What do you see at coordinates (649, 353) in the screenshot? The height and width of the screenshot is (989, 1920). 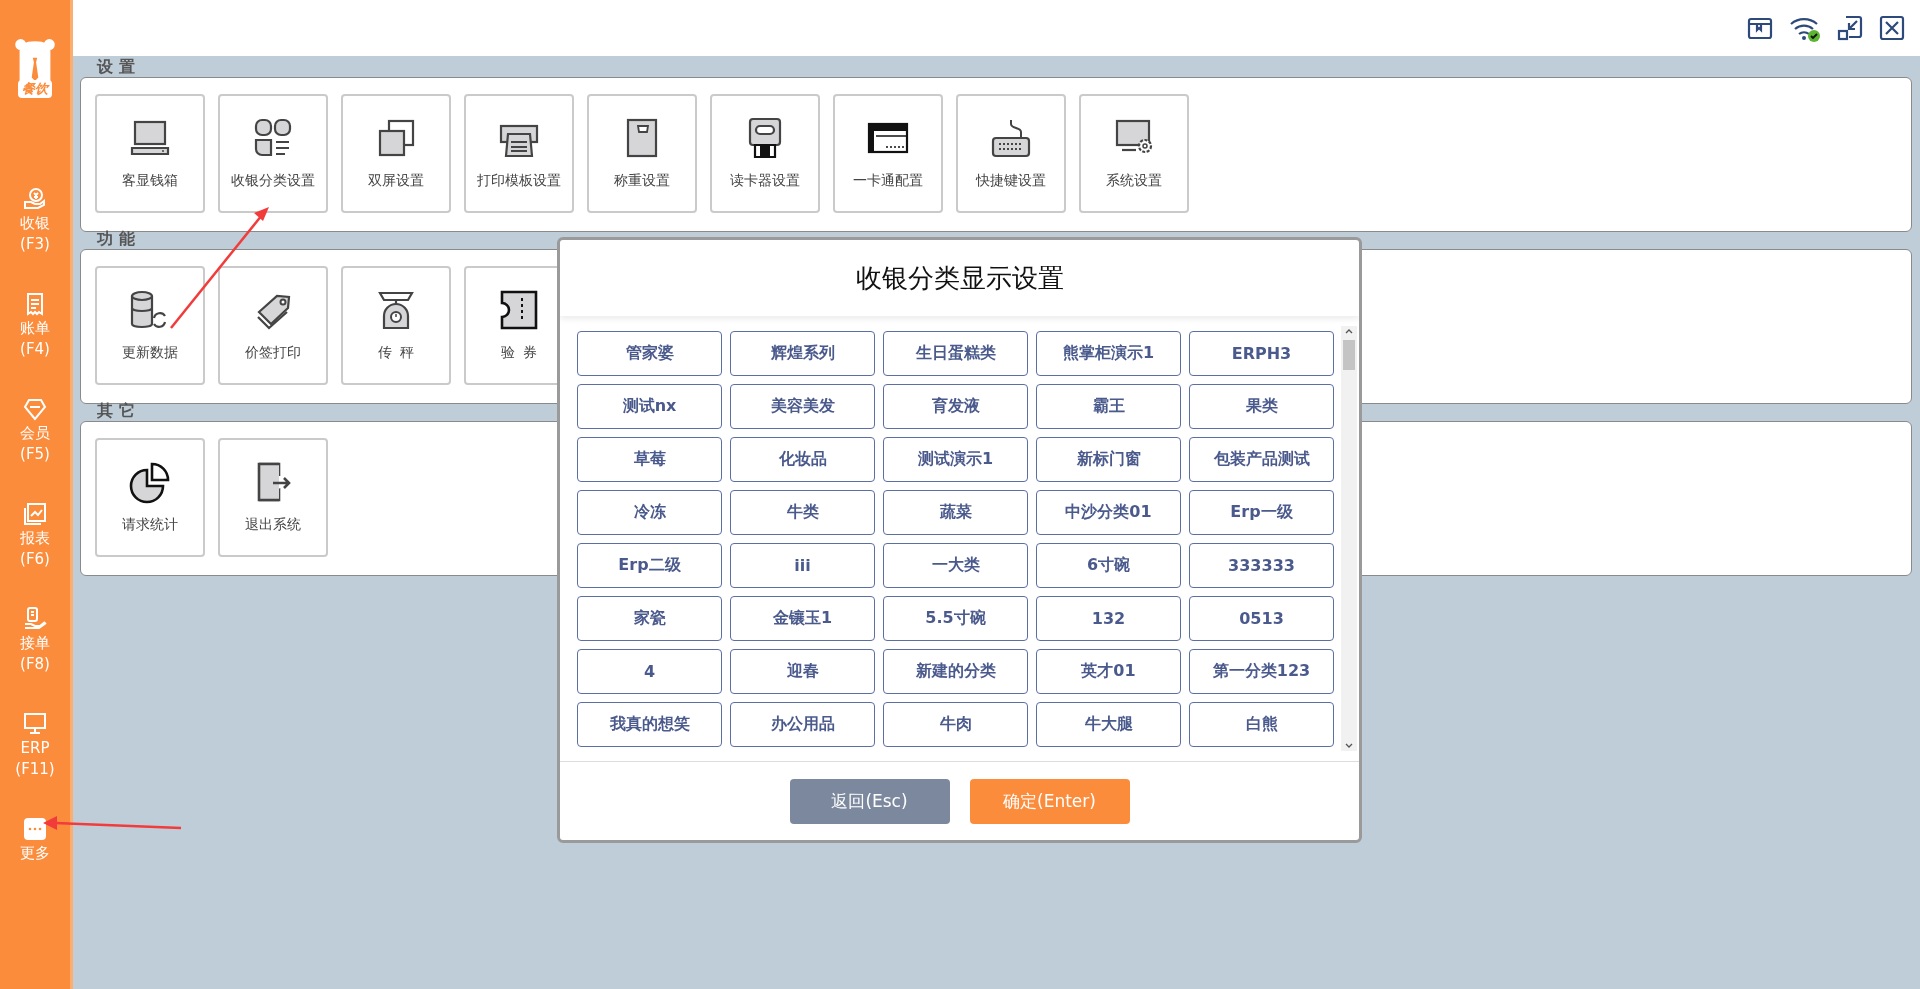 I see `category-button: 管家婆` at bounding box center [649, 353].